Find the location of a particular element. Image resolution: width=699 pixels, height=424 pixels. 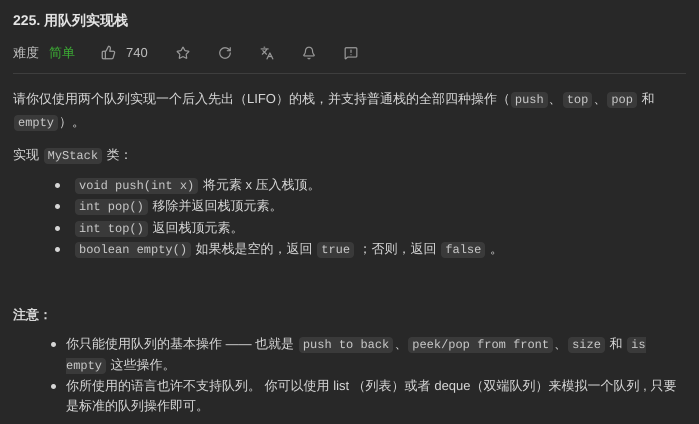

refresh-icon is located at coordinates (225, 53).